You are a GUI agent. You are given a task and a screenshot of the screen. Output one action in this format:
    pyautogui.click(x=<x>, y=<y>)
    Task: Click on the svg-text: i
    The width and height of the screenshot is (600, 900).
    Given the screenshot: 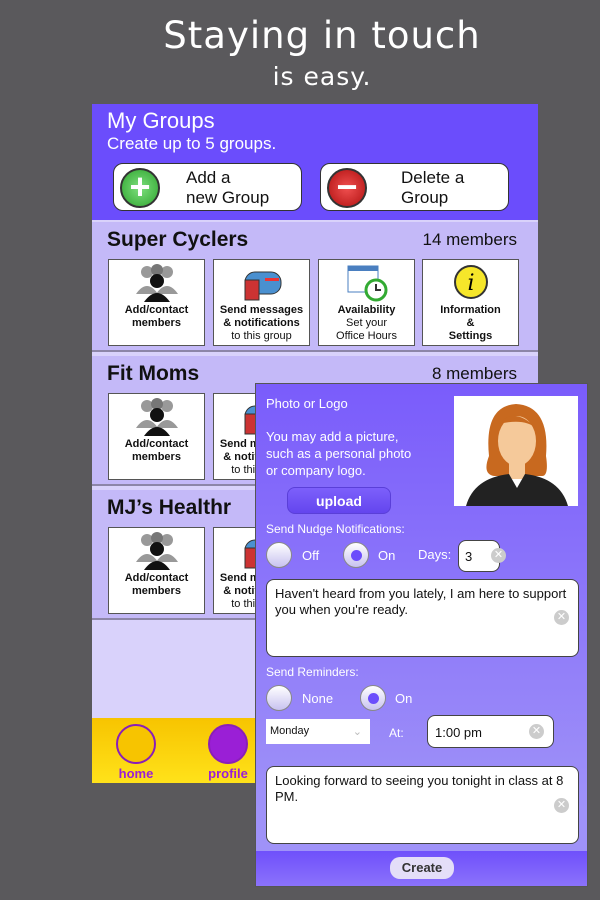 What is the action you would take?
    pyautogui.click(x=470, y=283)
    